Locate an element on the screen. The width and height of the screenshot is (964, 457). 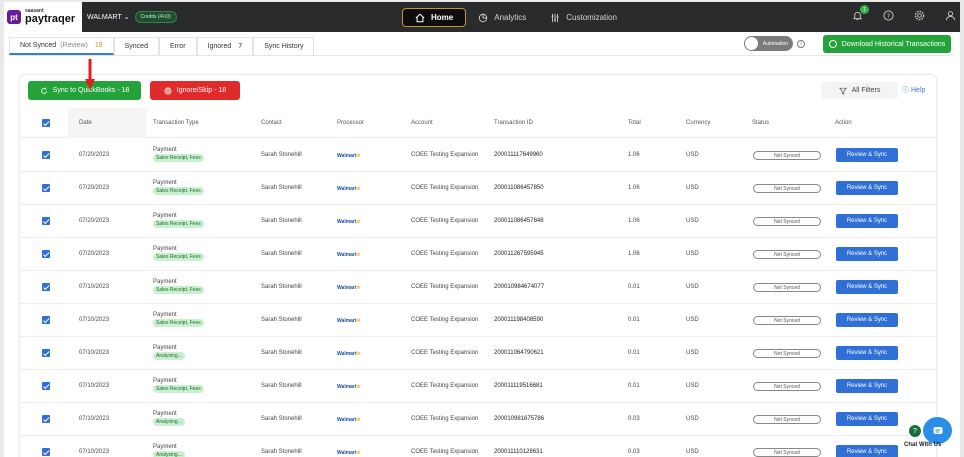
nav-customization: Customization is located at coordinates (583, 17).